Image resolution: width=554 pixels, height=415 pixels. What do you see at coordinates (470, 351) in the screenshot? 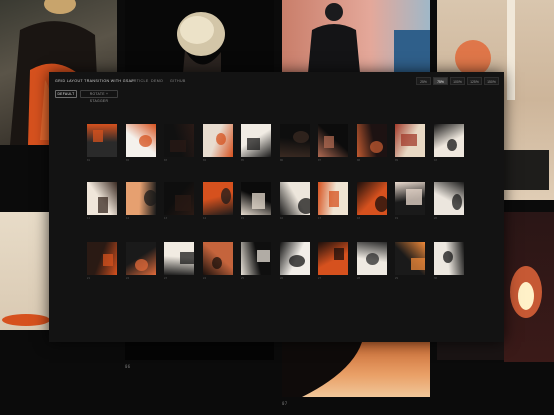
I see `bg-photo-bottom-right` at bounding box center [470, 351].